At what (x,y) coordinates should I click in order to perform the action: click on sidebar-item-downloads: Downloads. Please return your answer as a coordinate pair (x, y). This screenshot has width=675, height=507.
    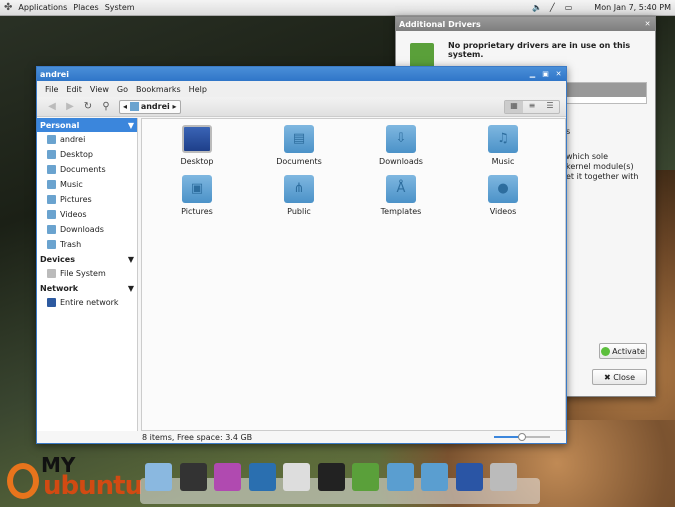
    Looking at the image, I should click on (87, 229).